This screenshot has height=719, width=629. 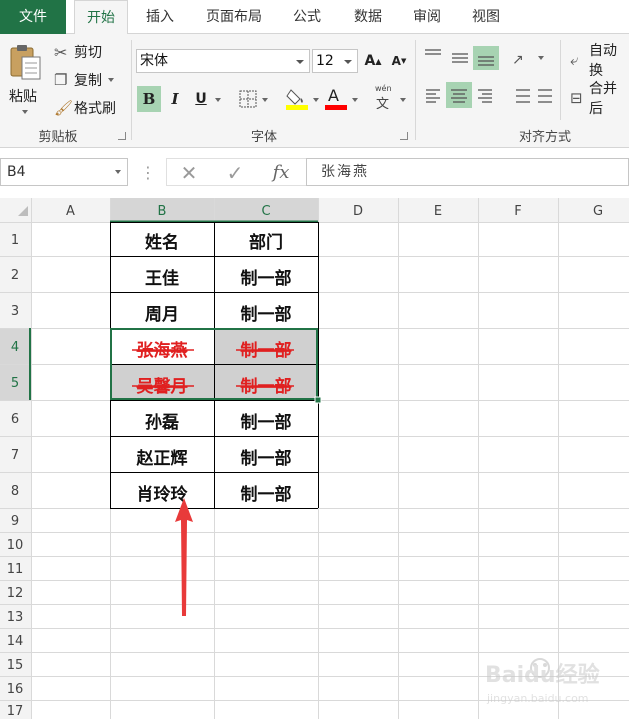 What do you see at coordinates (78, 52) in the screenshot?
I see `cut-button: ✂ 剪切` at bounding box center [78, 52].